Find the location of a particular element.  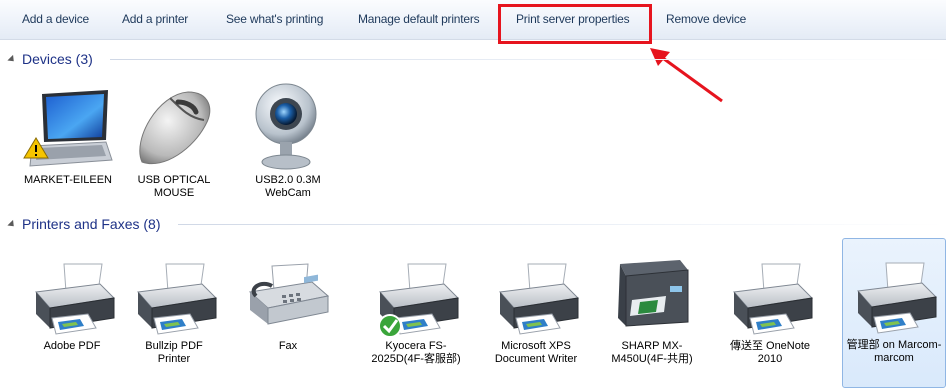

printer-label: Fax is located at coordinates (288, 346).